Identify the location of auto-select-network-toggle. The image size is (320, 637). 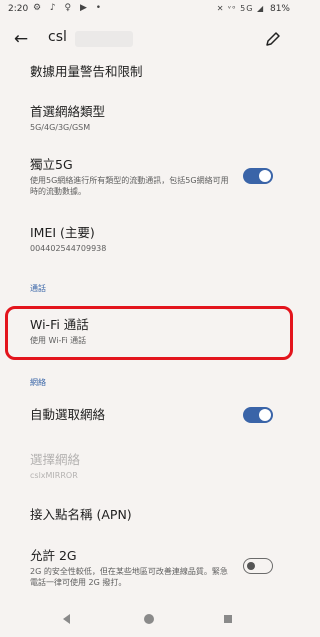
(258, 415).